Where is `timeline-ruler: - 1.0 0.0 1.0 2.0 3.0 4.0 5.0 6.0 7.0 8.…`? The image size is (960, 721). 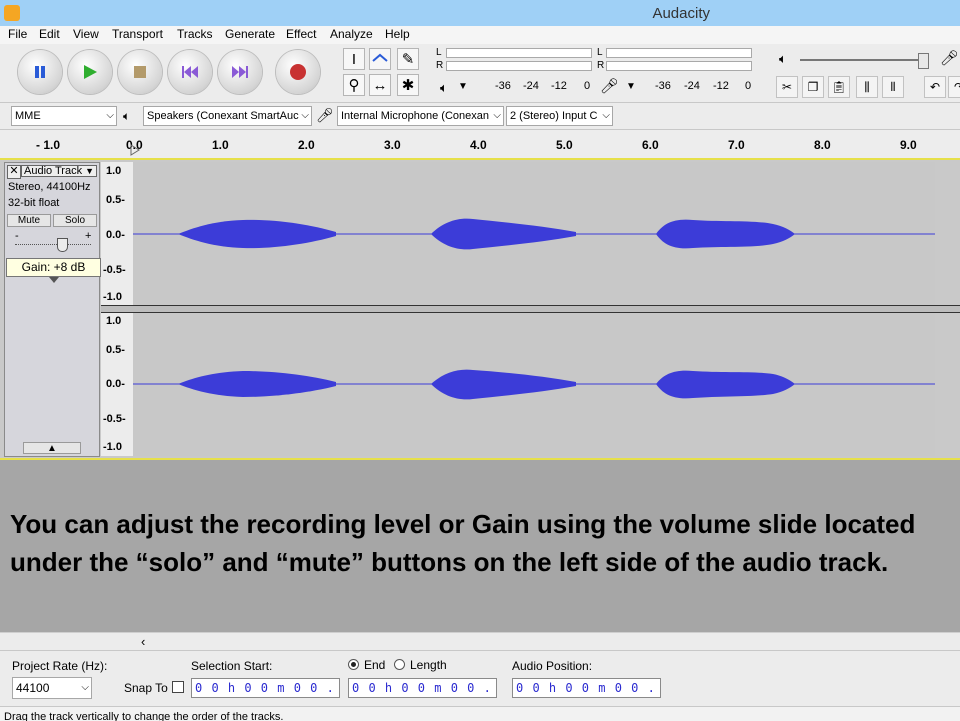
timeline-ruler: - 1.0 0.0 1.0 2.0 3.0 4.0 5.0 6.0 7.0 8.… is located at coordinates (480, 144).